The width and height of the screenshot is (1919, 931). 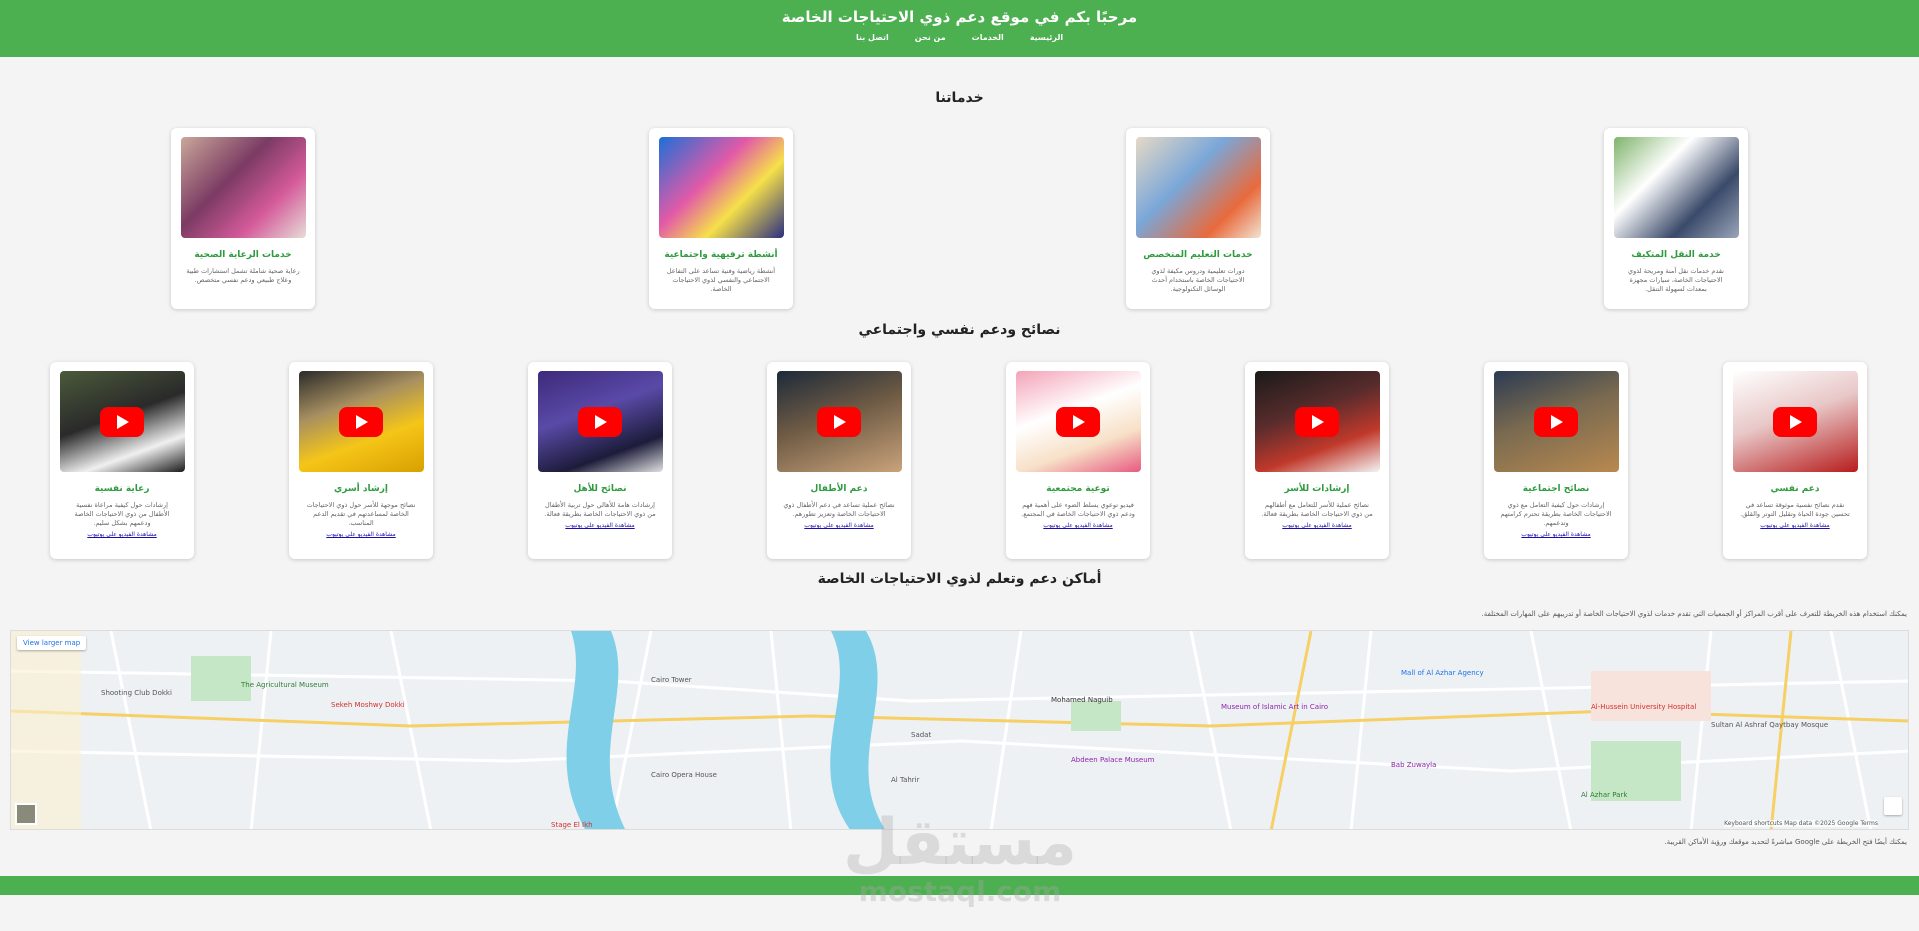 What do you see at coordinates (368, 705) in the screenshot?
I see `map-label: Sekeh Moshwy Dokki` at bounding box center [368, 705].